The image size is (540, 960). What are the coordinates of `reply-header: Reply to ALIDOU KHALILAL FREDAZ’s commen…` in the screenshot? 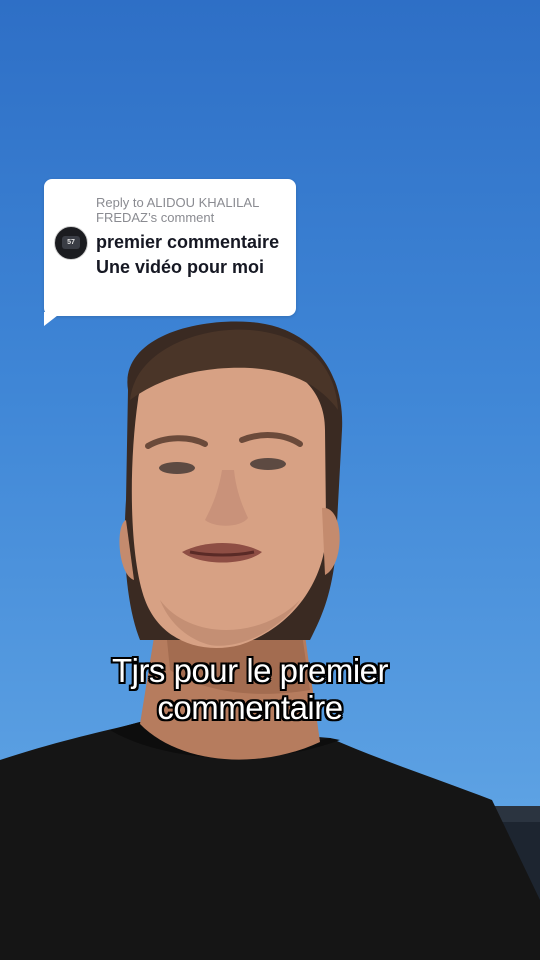 It's located at (177, 210).